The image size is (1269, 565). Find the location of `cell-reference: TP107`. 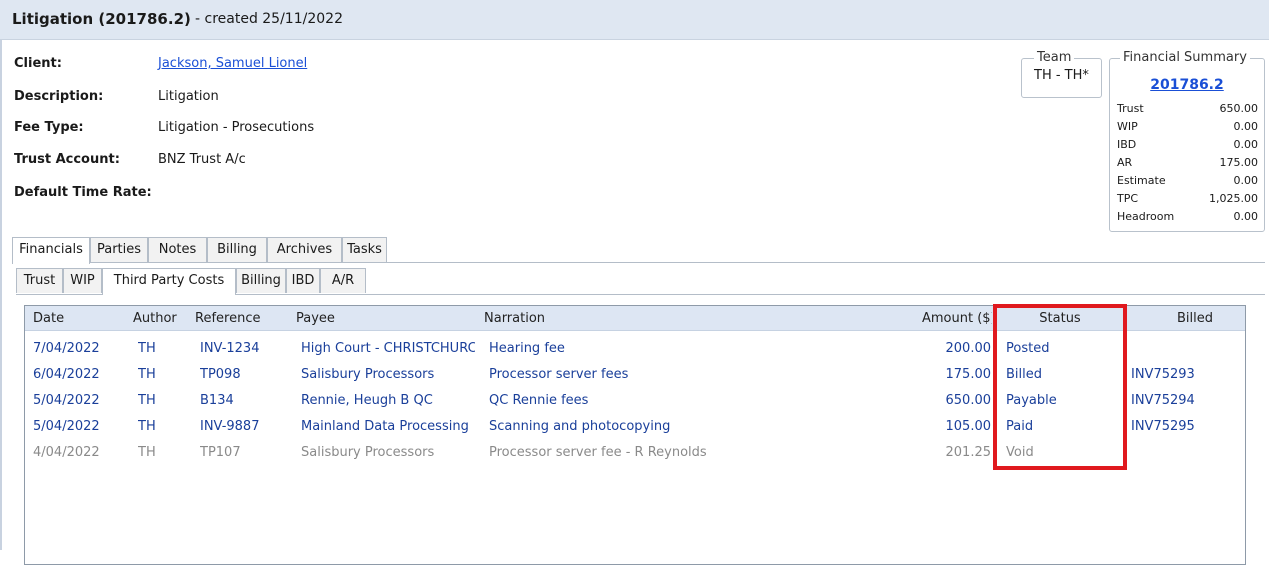

cell-reference: TP107 is located at coordinates (220, 452).